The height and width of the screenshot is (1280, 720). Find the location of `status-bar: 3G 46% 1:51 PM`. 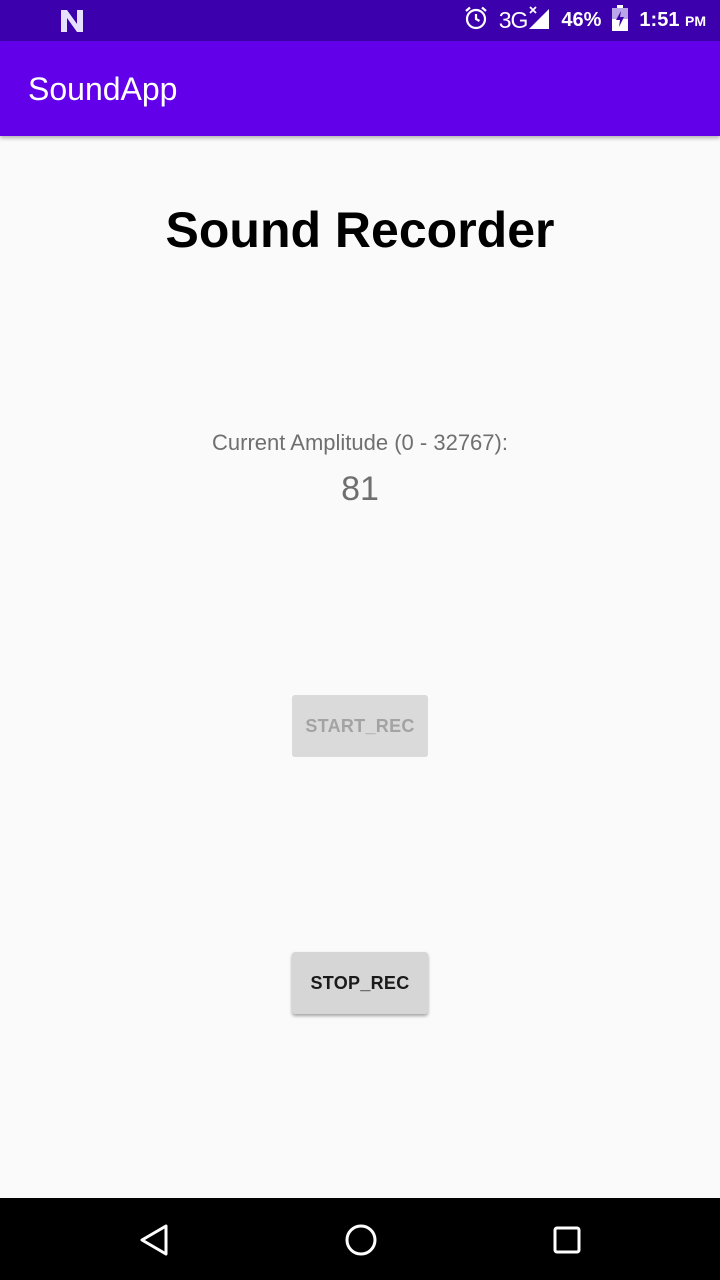

status-bar: 3G 46% 1:51 PM is located at coordinates (360, 20).